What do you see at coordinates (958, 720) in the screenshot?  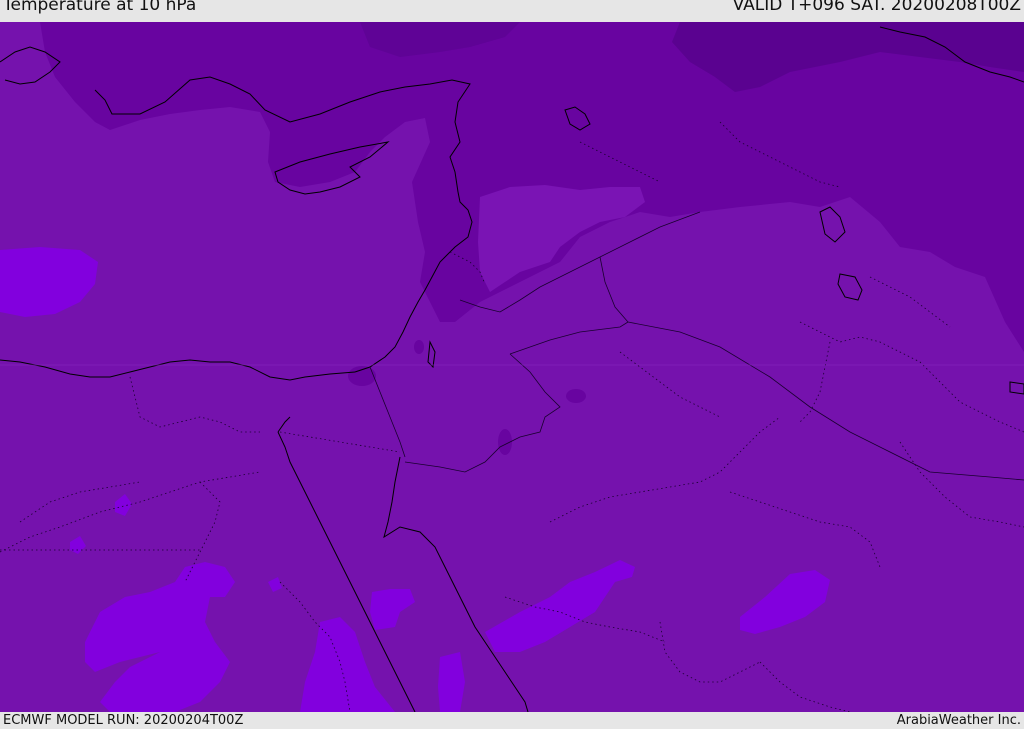 I see `brand-label: ArabiaWeather Inc.` at bounding box center [958, 720].